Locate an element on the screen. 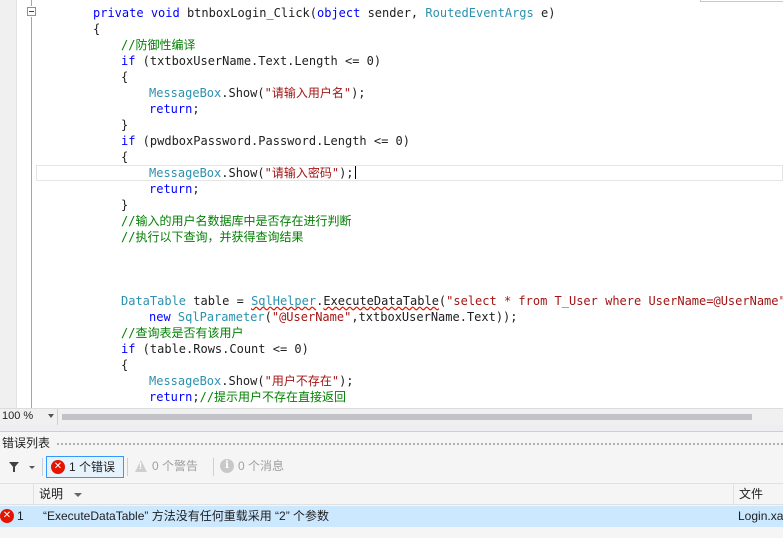 The image size is (783, 538). code-token: (pwdboxPassword.Password.Length <= 0) is located at coordinates (272, 141).